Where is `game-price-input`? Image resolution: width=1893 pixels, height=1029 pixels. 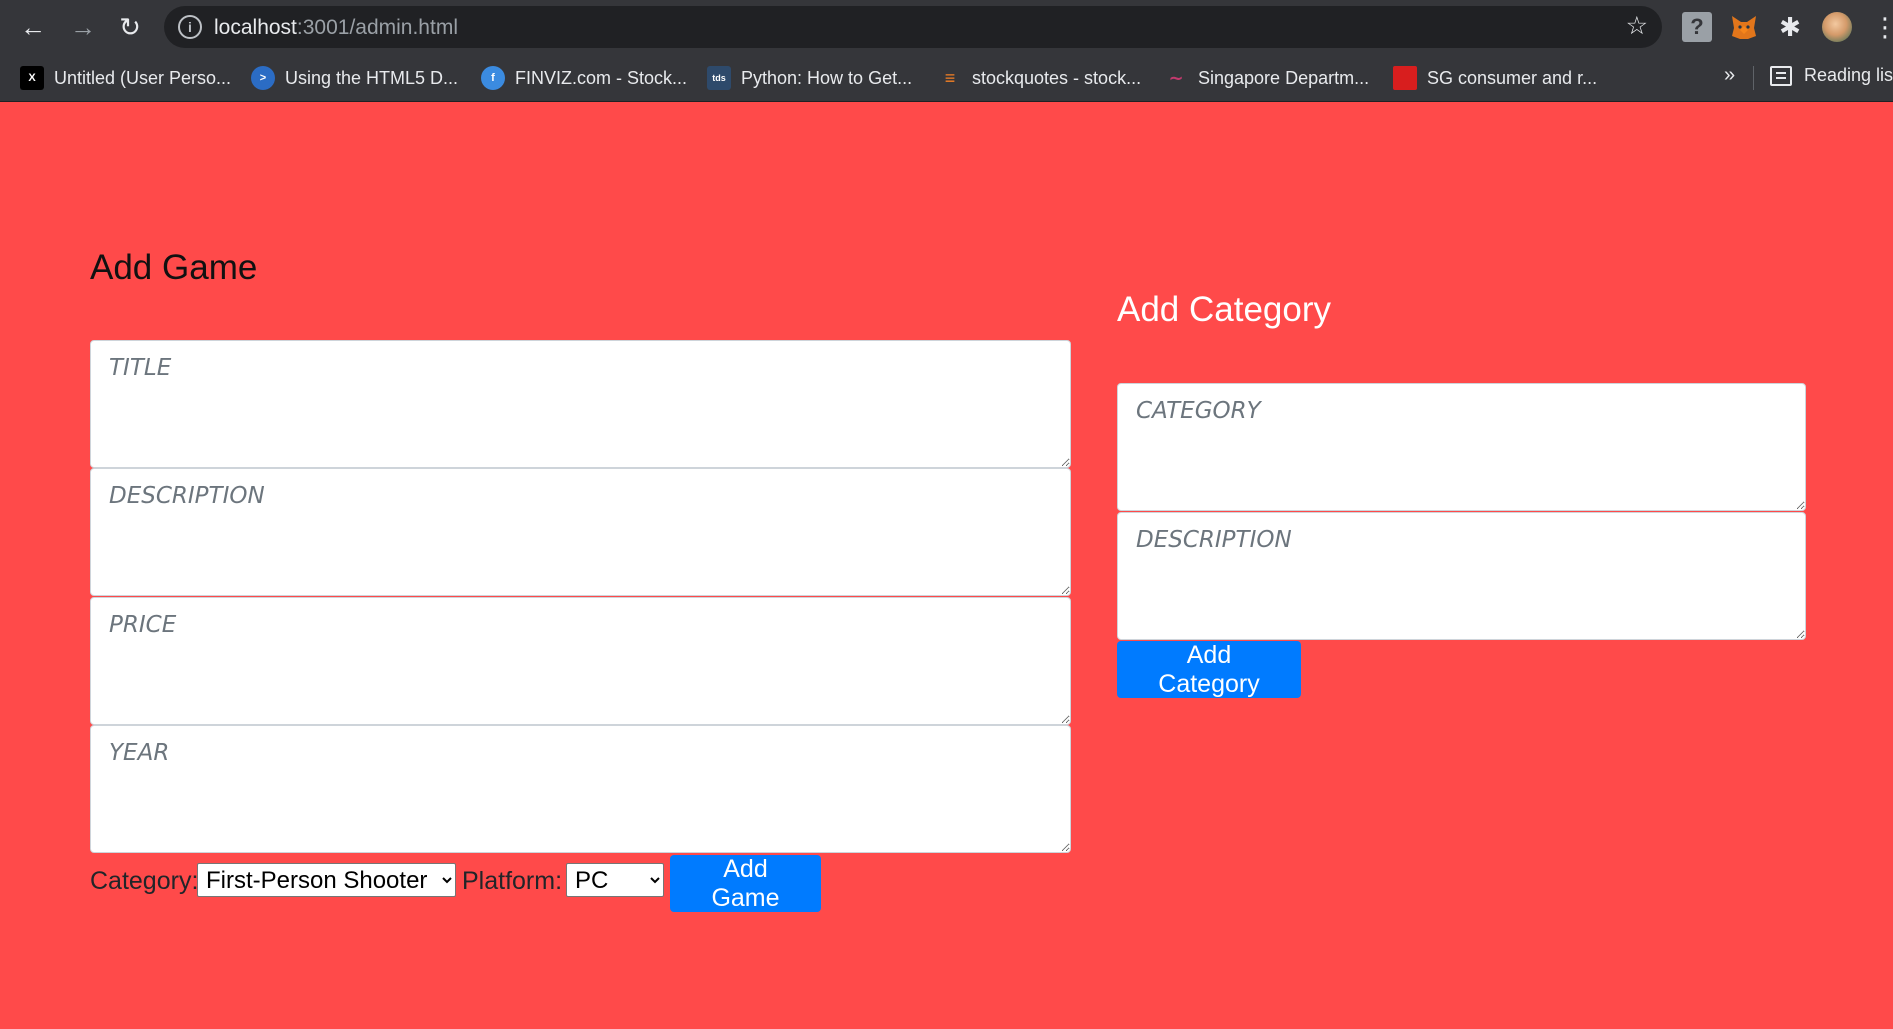 game-price-input is located at coordinates (580, 661).